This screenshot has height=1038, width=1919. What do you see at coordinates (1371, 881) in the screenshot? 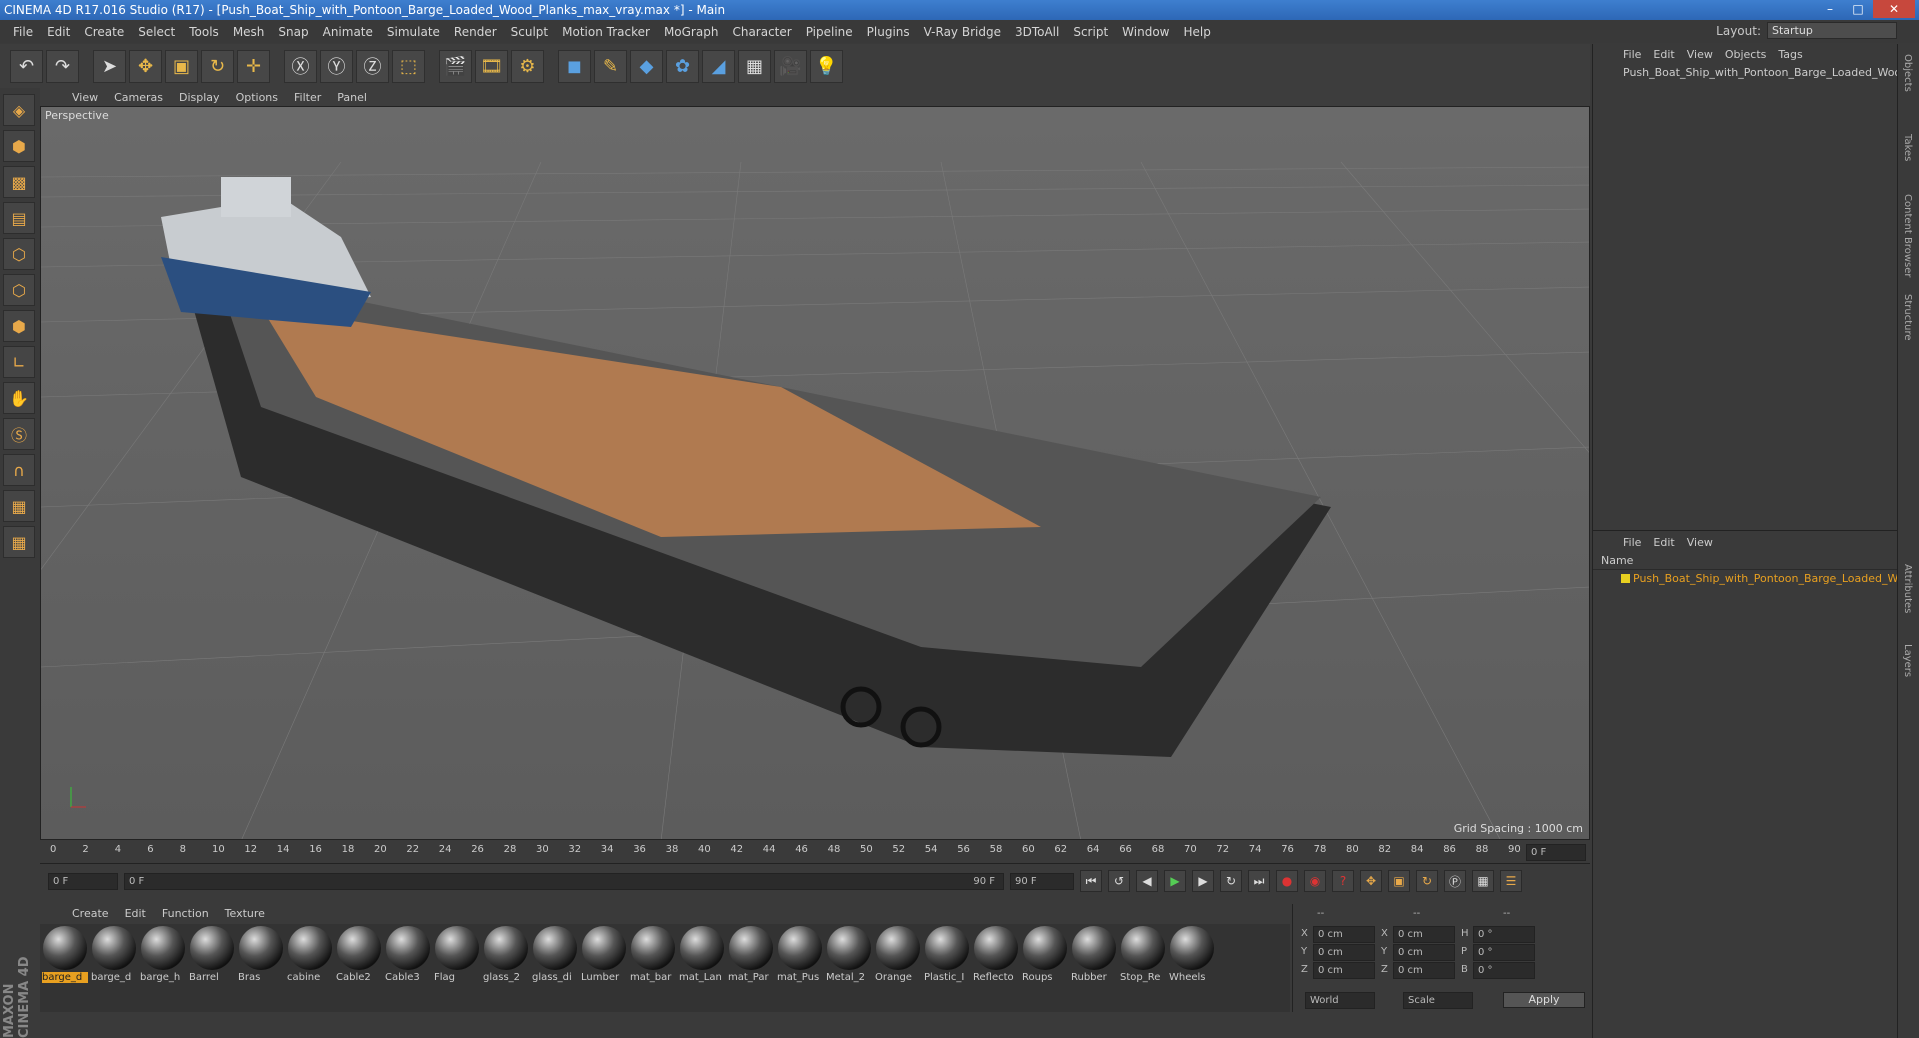
I see `key-move-icon: ✥` at bounding box center [1371, 881].